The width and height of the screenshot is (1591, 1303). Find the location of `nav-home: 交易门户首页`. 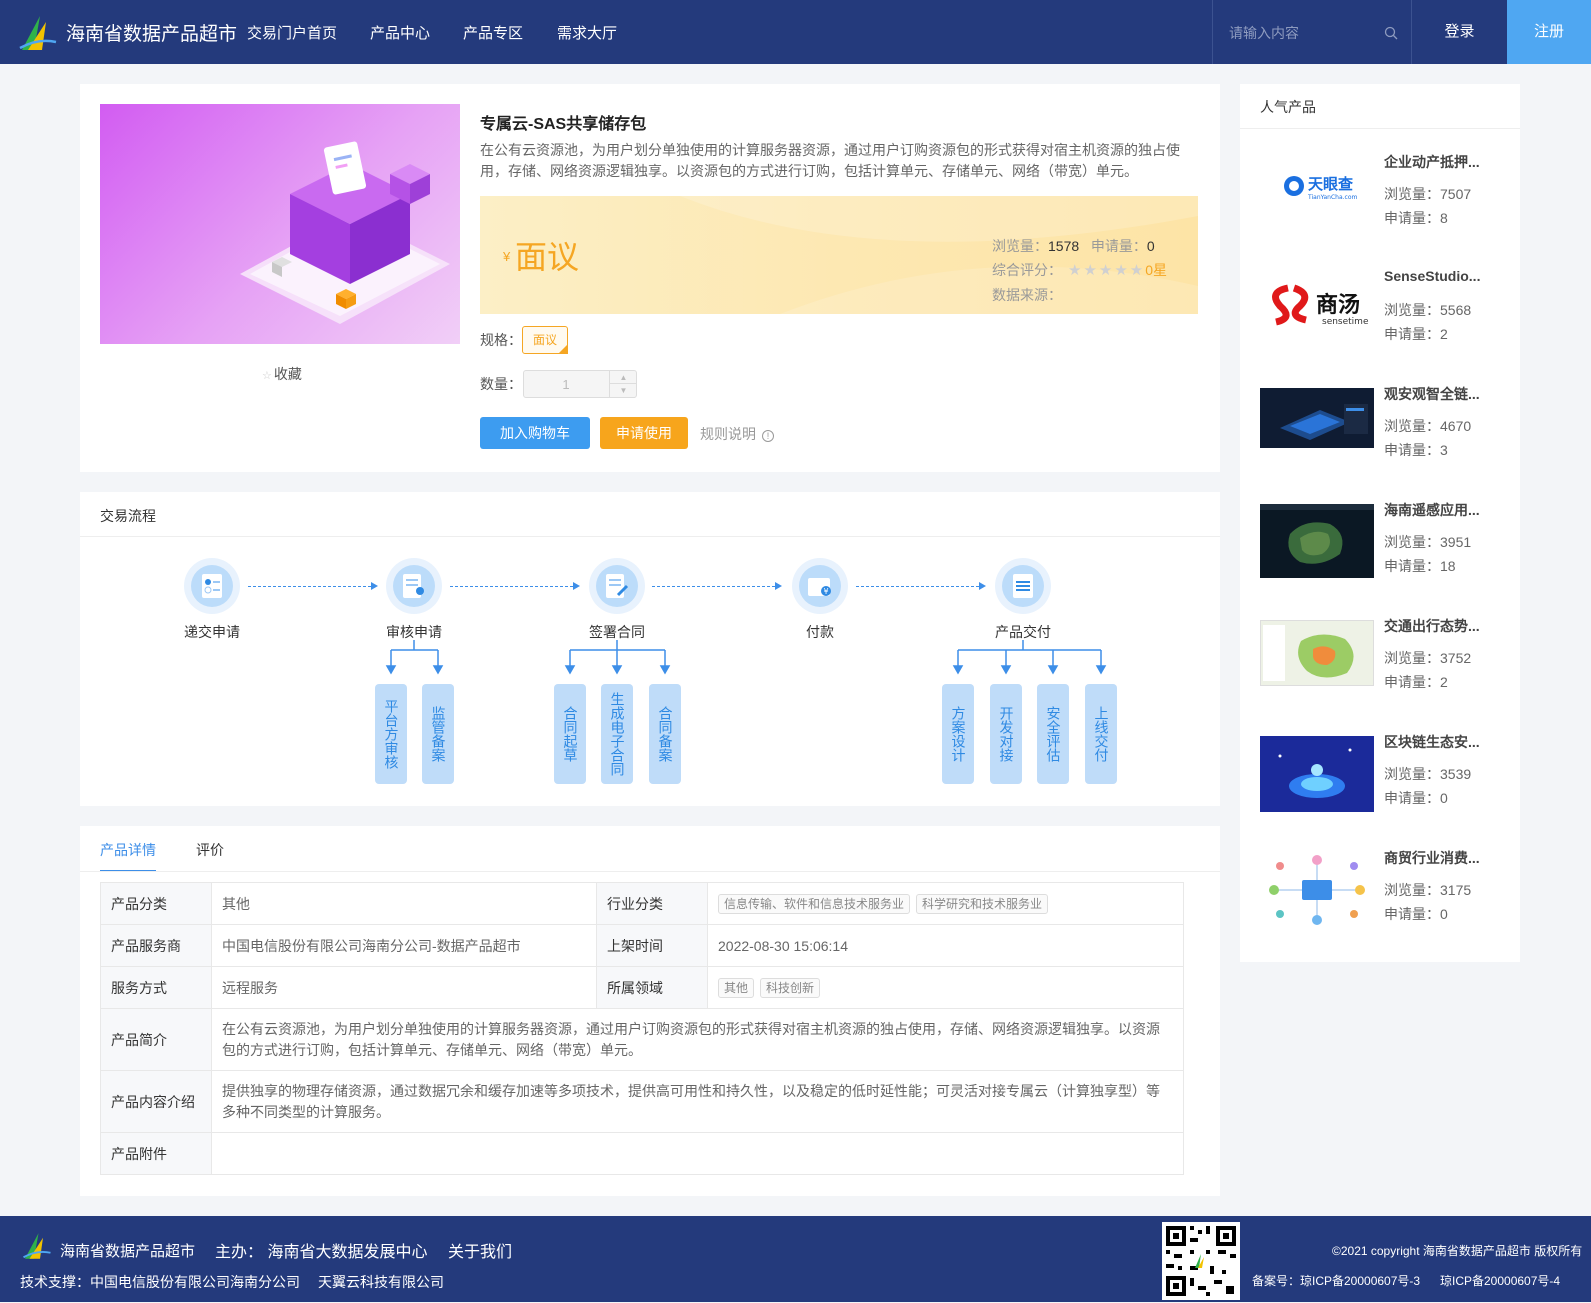

nav-home: 交易门户首页 is located at coordinates (292, 32).